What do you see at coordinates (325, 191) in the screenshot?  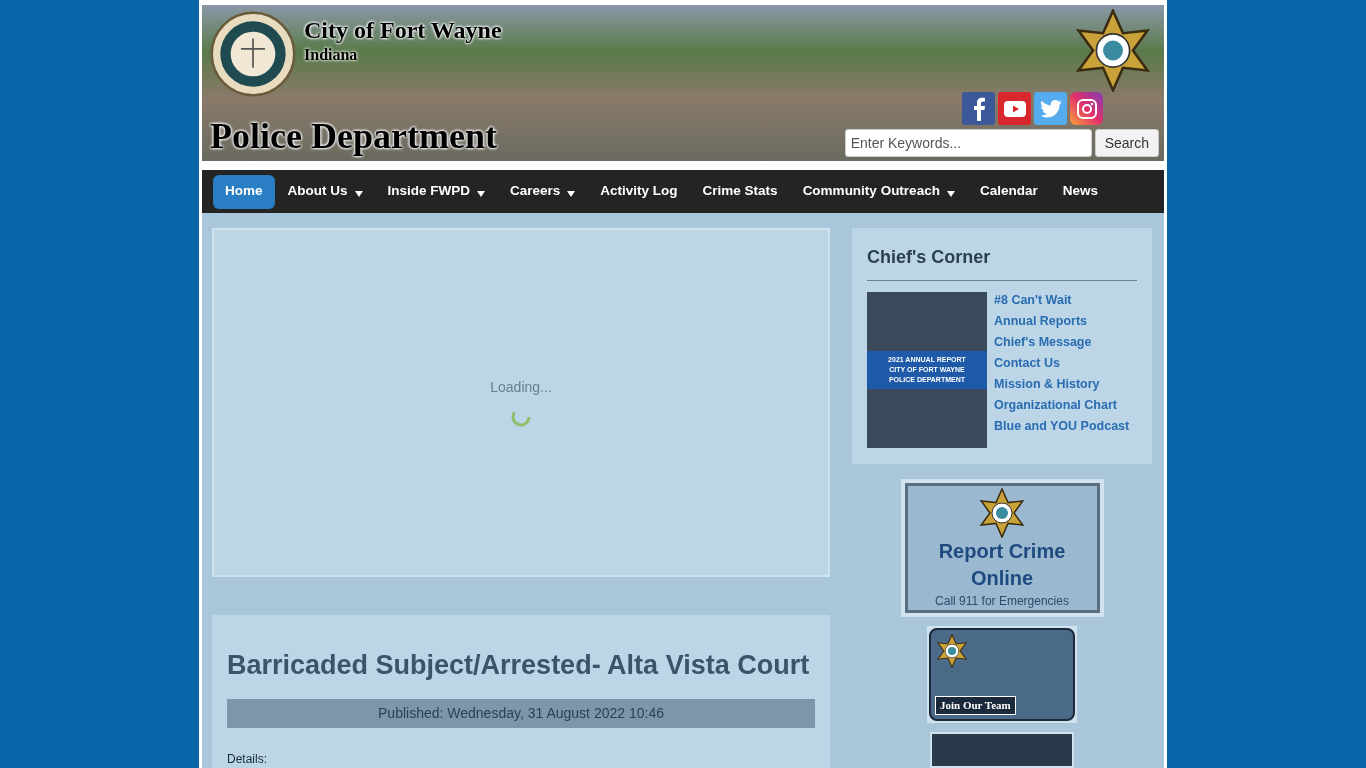 I see `nav-item: About Us` at bounding box center [325, 191].